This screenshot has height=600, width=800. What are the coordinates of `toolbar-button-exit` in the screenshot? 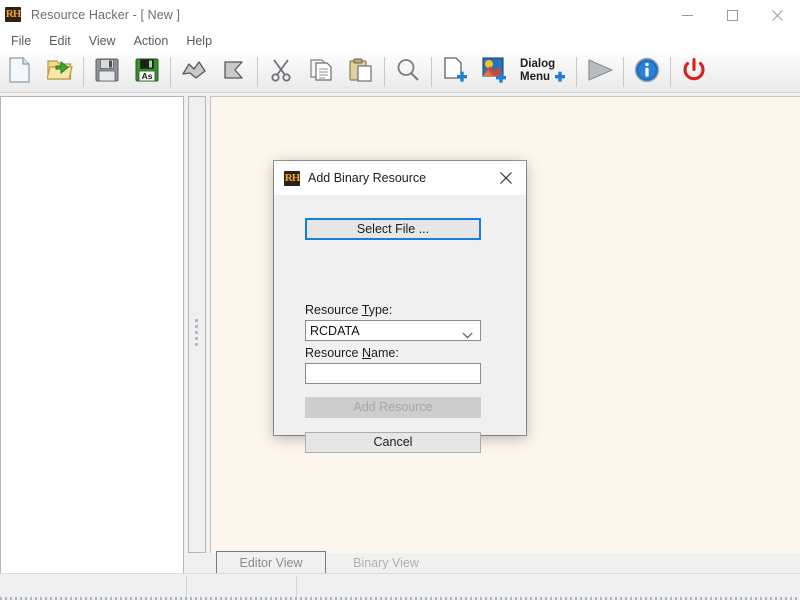 It's located at (694, 72).